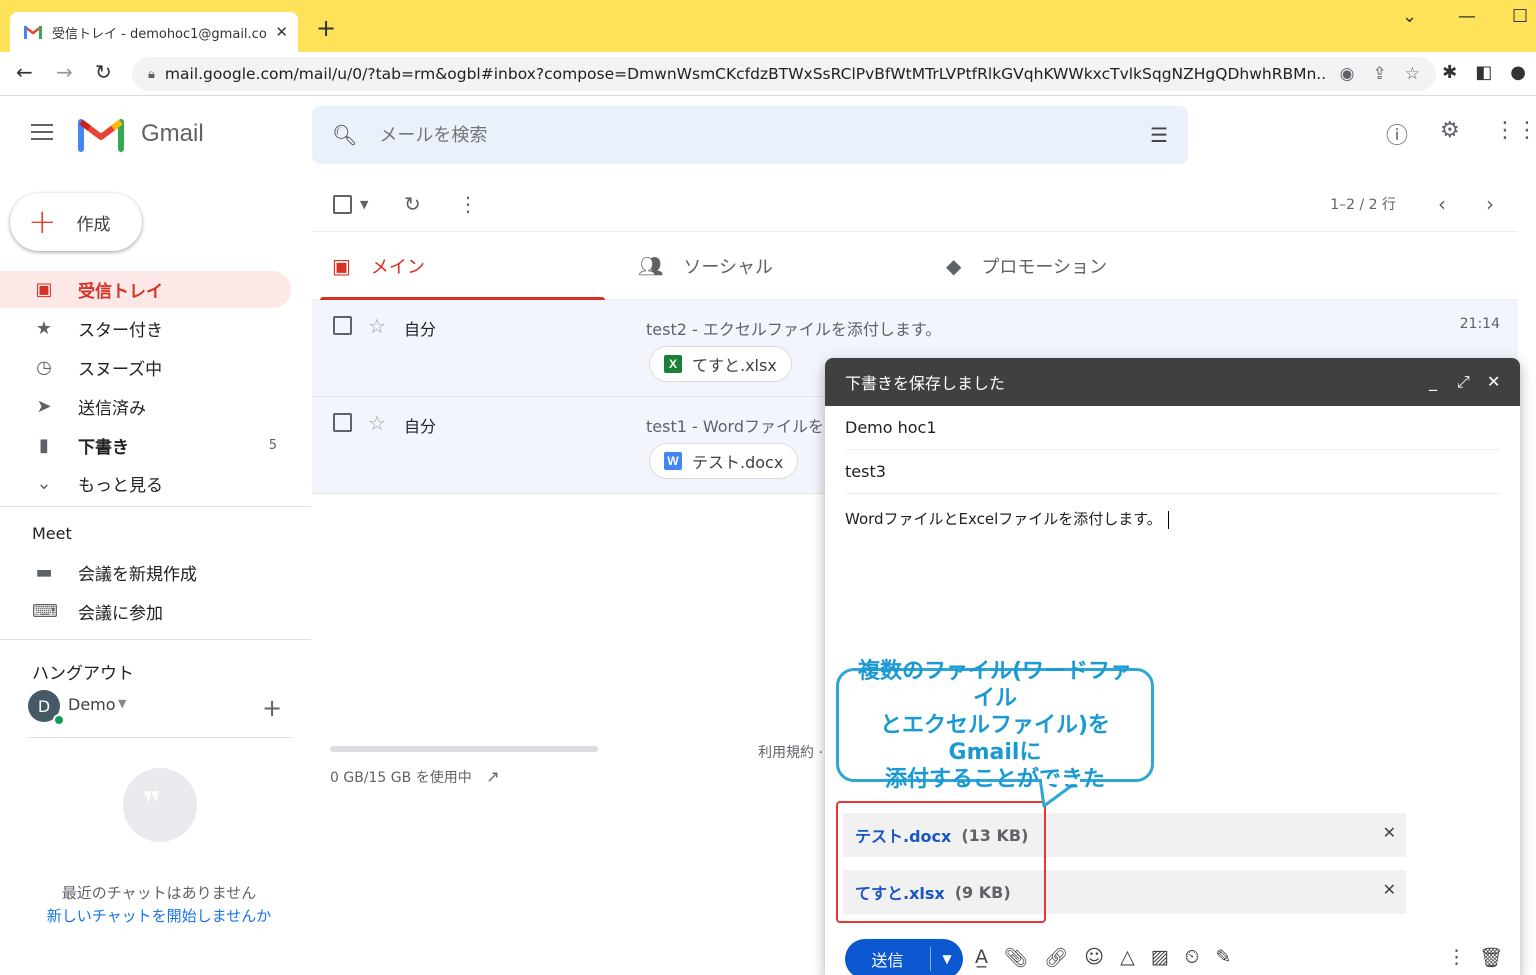  What do you see at coordinates (1450, 130) in the screenshot?
I see `settings-gear-icon: ⚙` at bounding box center [1450, 130].